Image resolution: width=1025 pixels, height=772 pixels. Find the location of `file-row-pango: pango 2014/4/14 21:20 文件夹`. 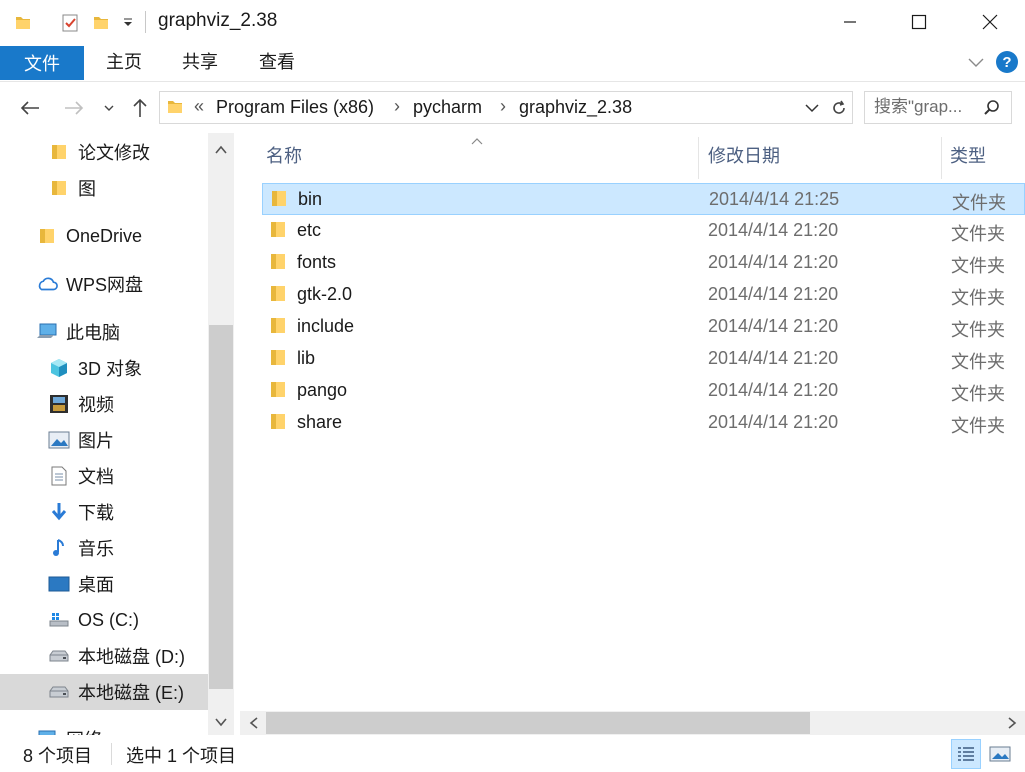

file-row-pango: pango 2014/4/14 21:20 文件夹 is located at coordinates (643, 391).